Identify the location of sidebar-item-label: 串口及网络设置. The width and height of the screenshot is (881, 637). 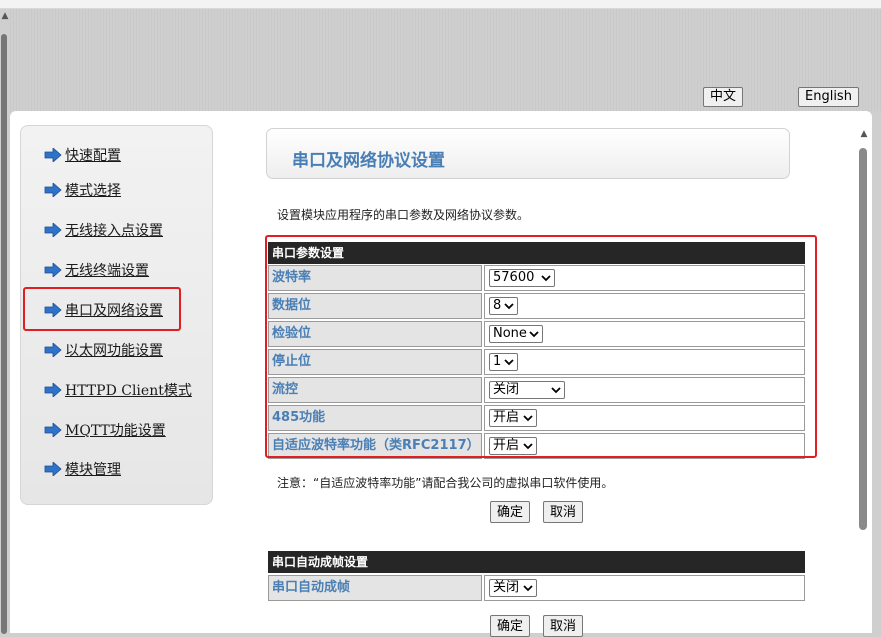
(114, 310).